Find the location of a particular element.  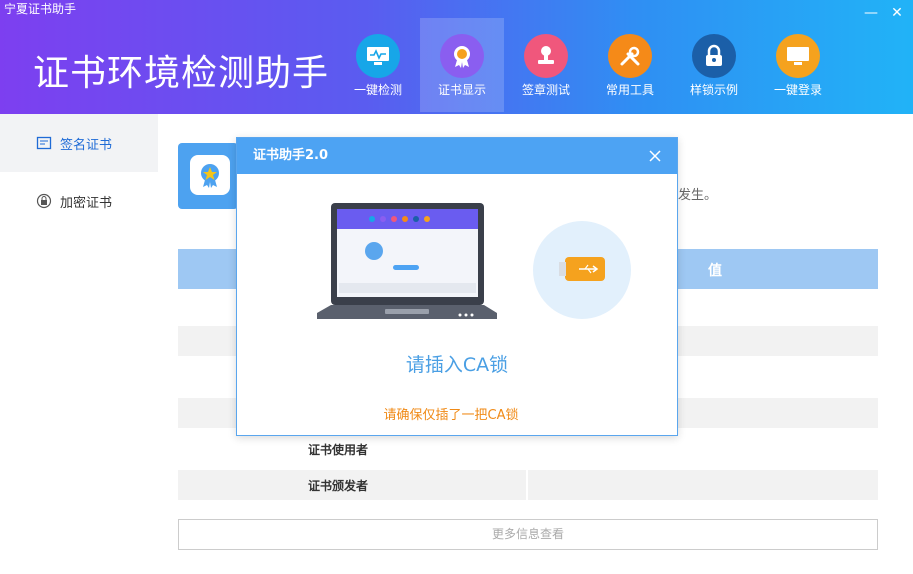

encrypt-cert-icon is located at coordinates (44, 201).